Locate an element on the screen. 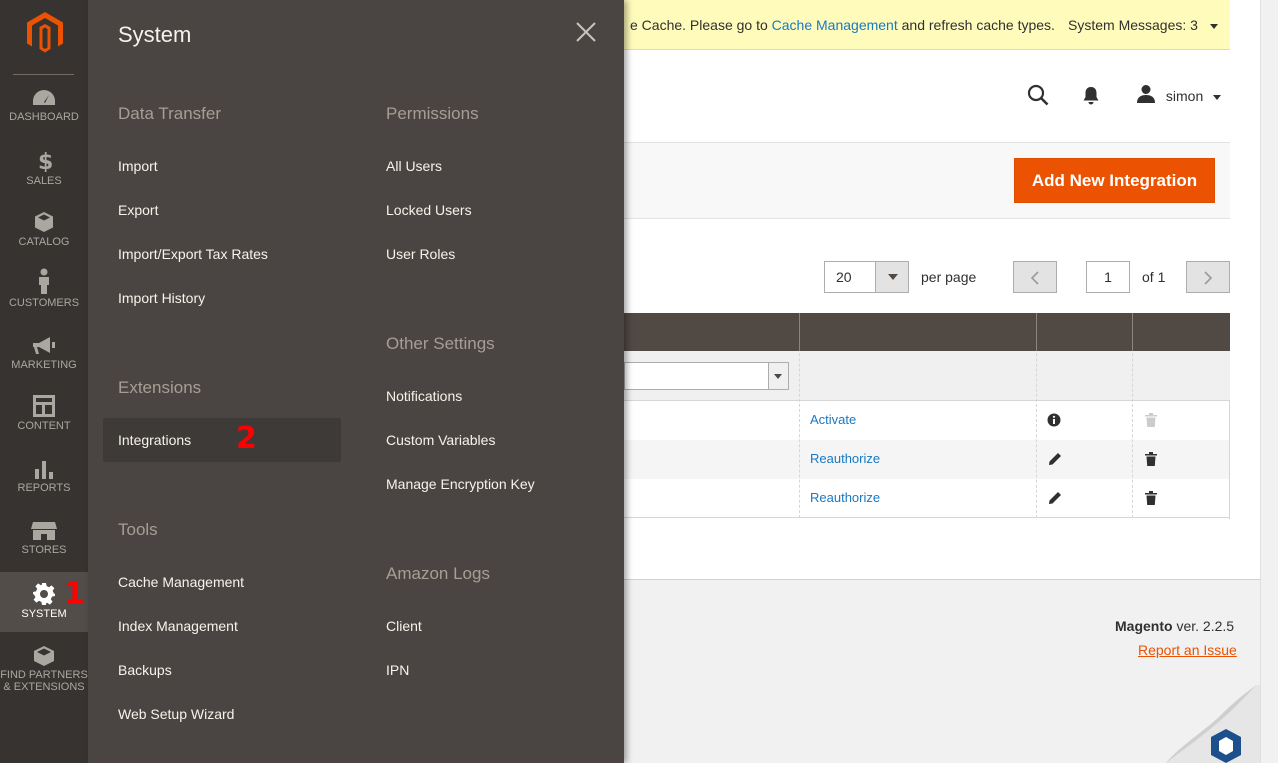 Image resolution: width=1278 pixels, height=763 pixels. username: simon is located at coordinates (1184, 96).